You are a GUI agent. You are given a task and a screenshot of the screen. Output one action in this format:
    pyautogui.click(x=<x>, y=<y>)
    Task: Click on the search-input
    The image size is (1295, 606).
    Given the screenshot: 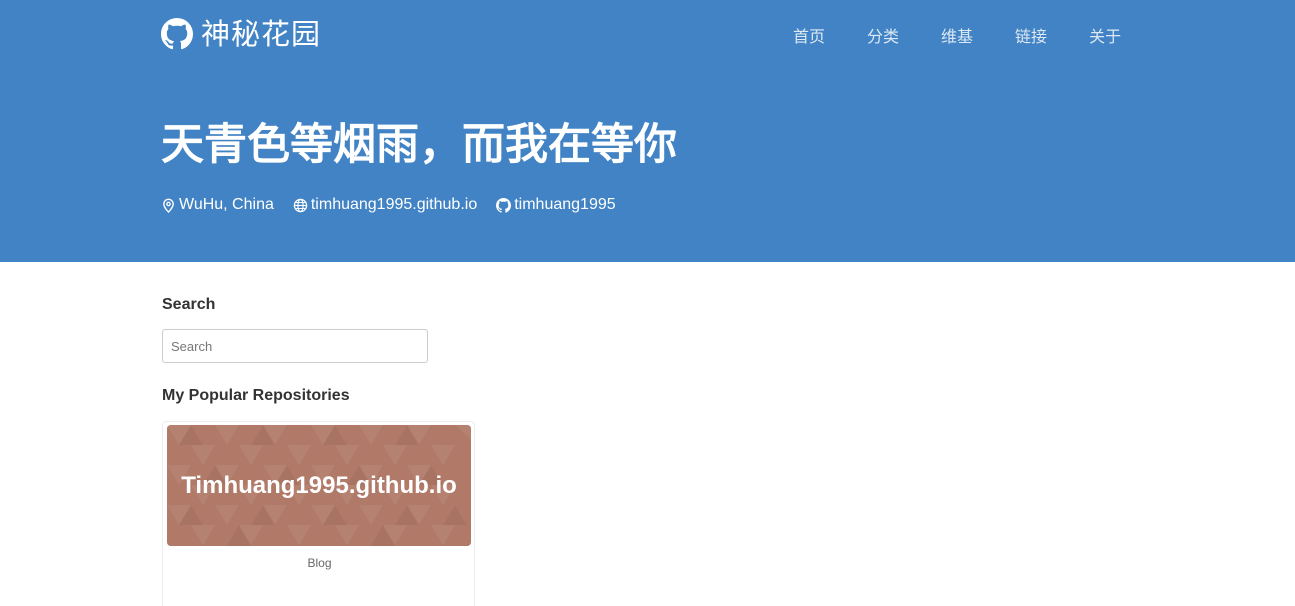 What is the action you would take?
    pyautogui.click(x=295, y=346)
    